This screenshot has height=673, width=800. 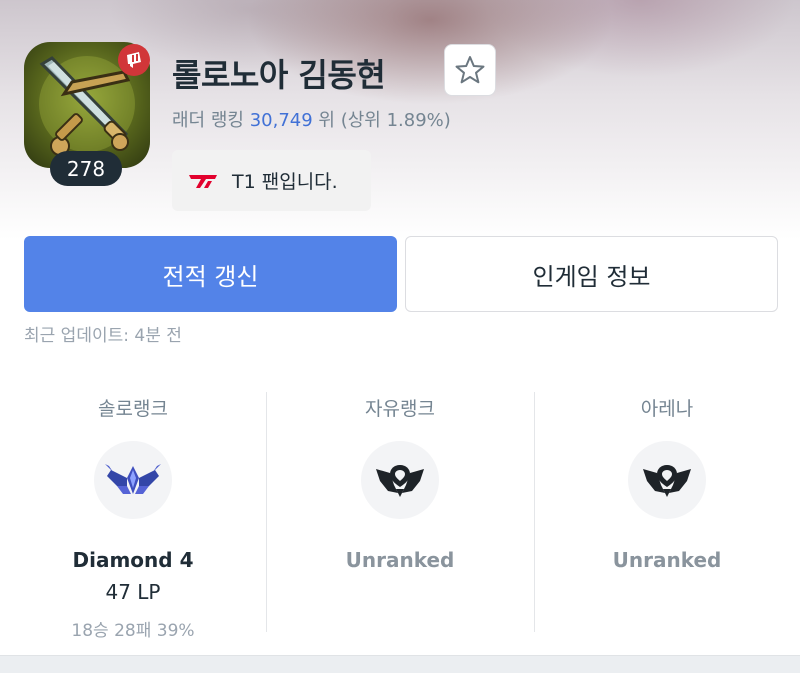 I want to click on rank-win-loss: 18승 28패 39%, so click(x=133, y=631).